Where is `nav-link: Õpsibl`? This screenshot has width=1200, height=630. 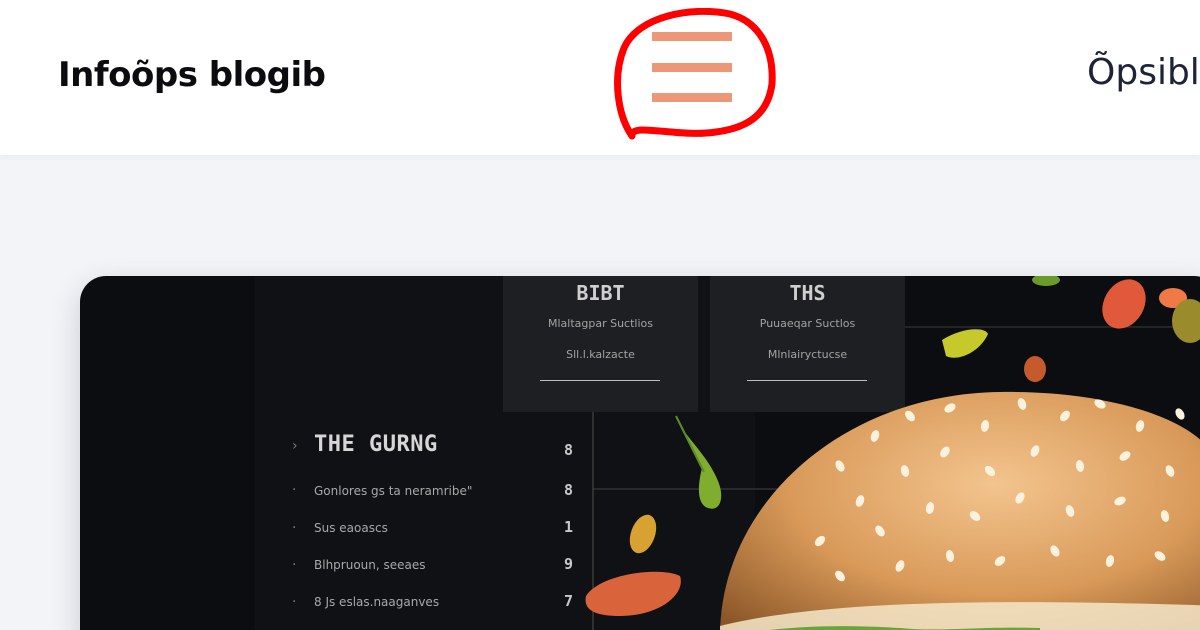
nav-link: Õpsibl is located at coordinates (1143, 73).